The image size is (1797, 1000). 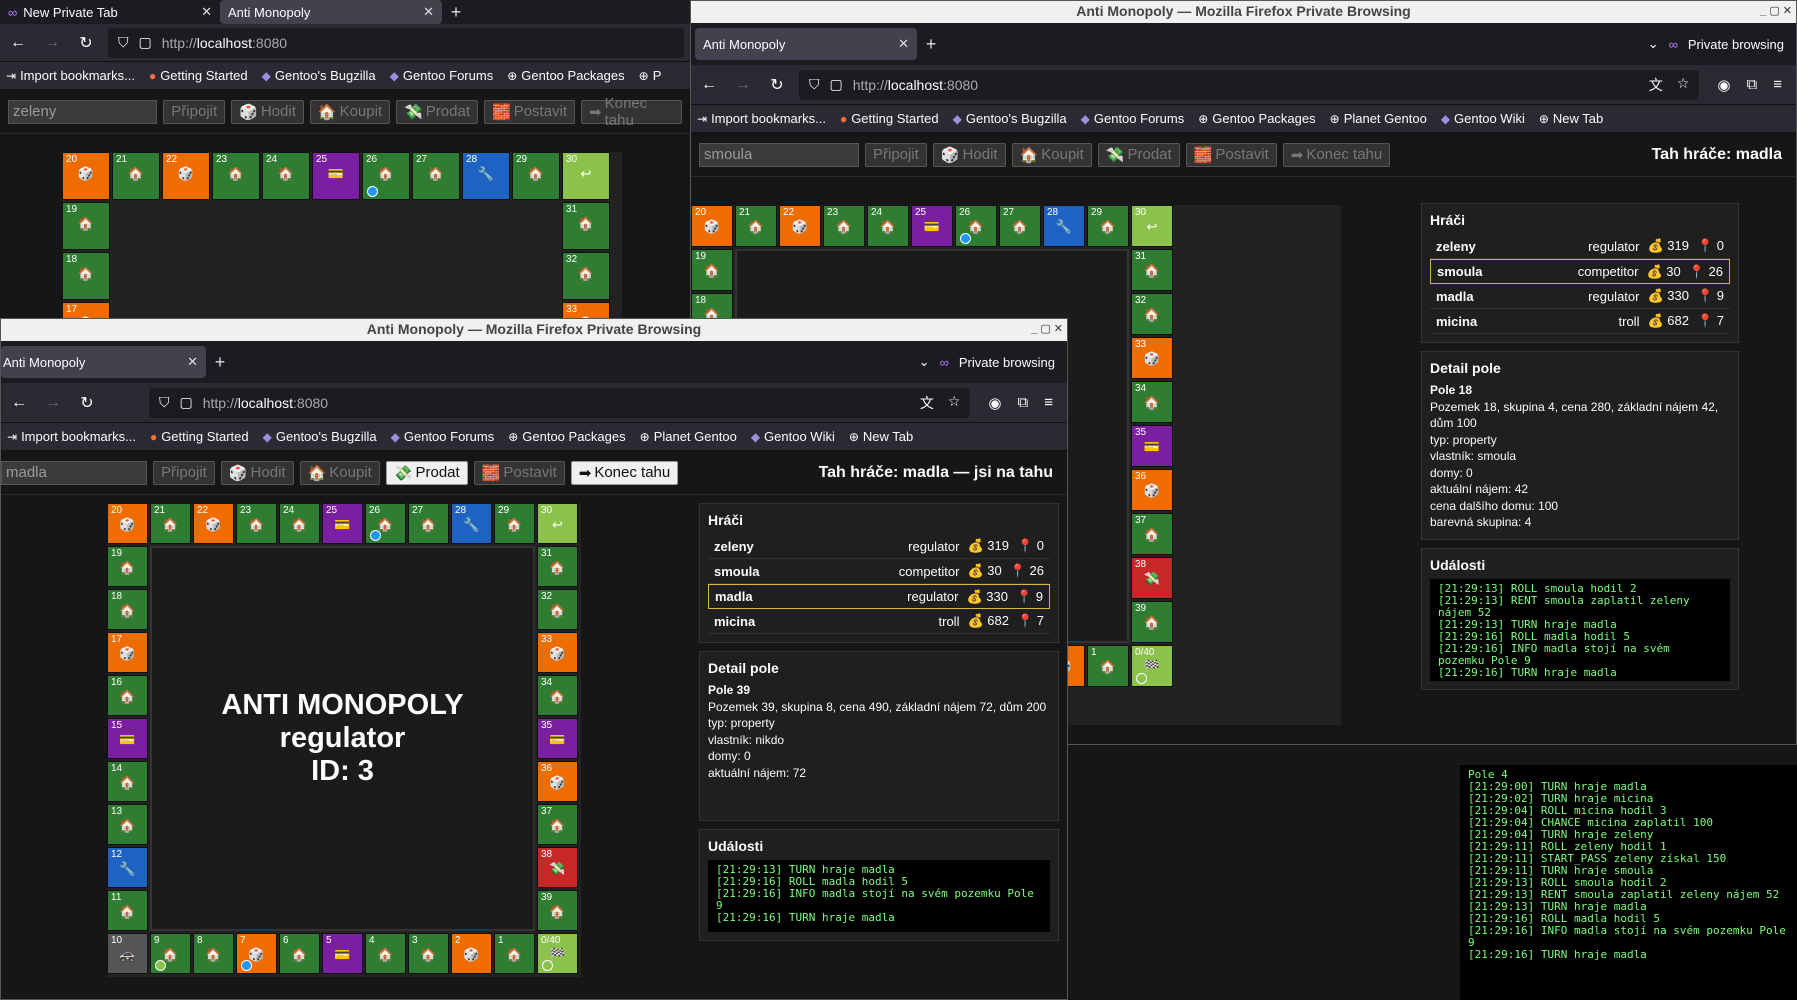 I want to click on board-cell-34: 34 🏠, so click(x=557, y=695).